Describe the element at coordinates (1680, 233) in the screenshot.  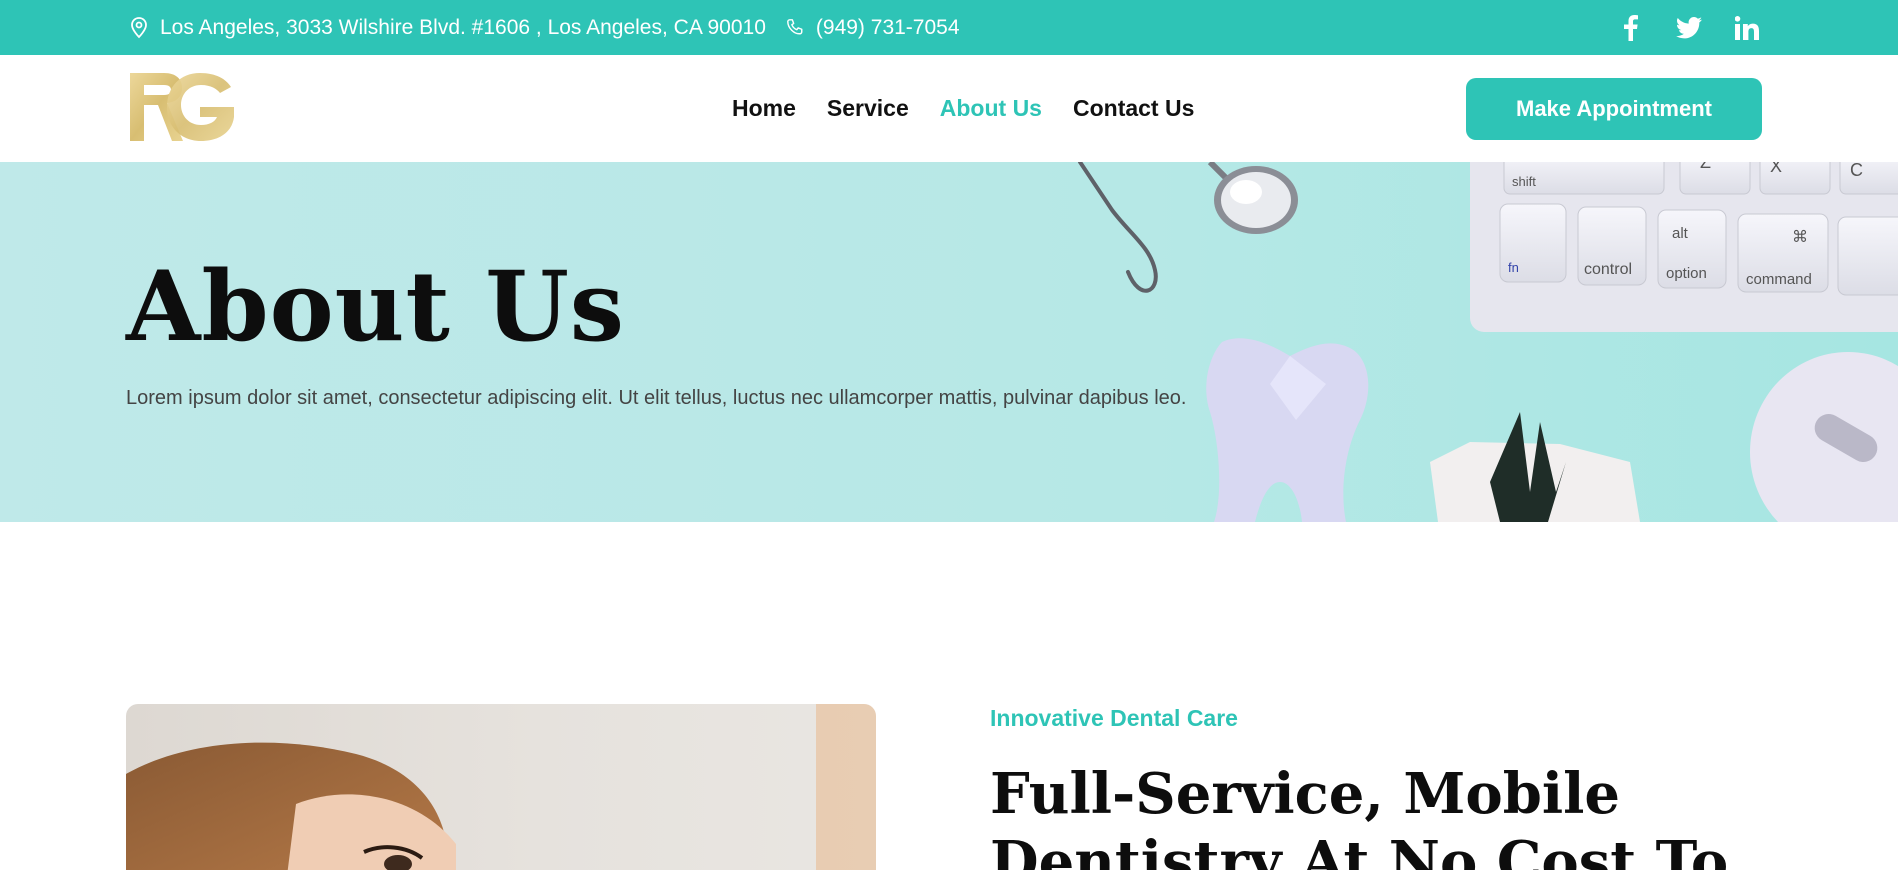
I see `svg-text: alt` at that location.